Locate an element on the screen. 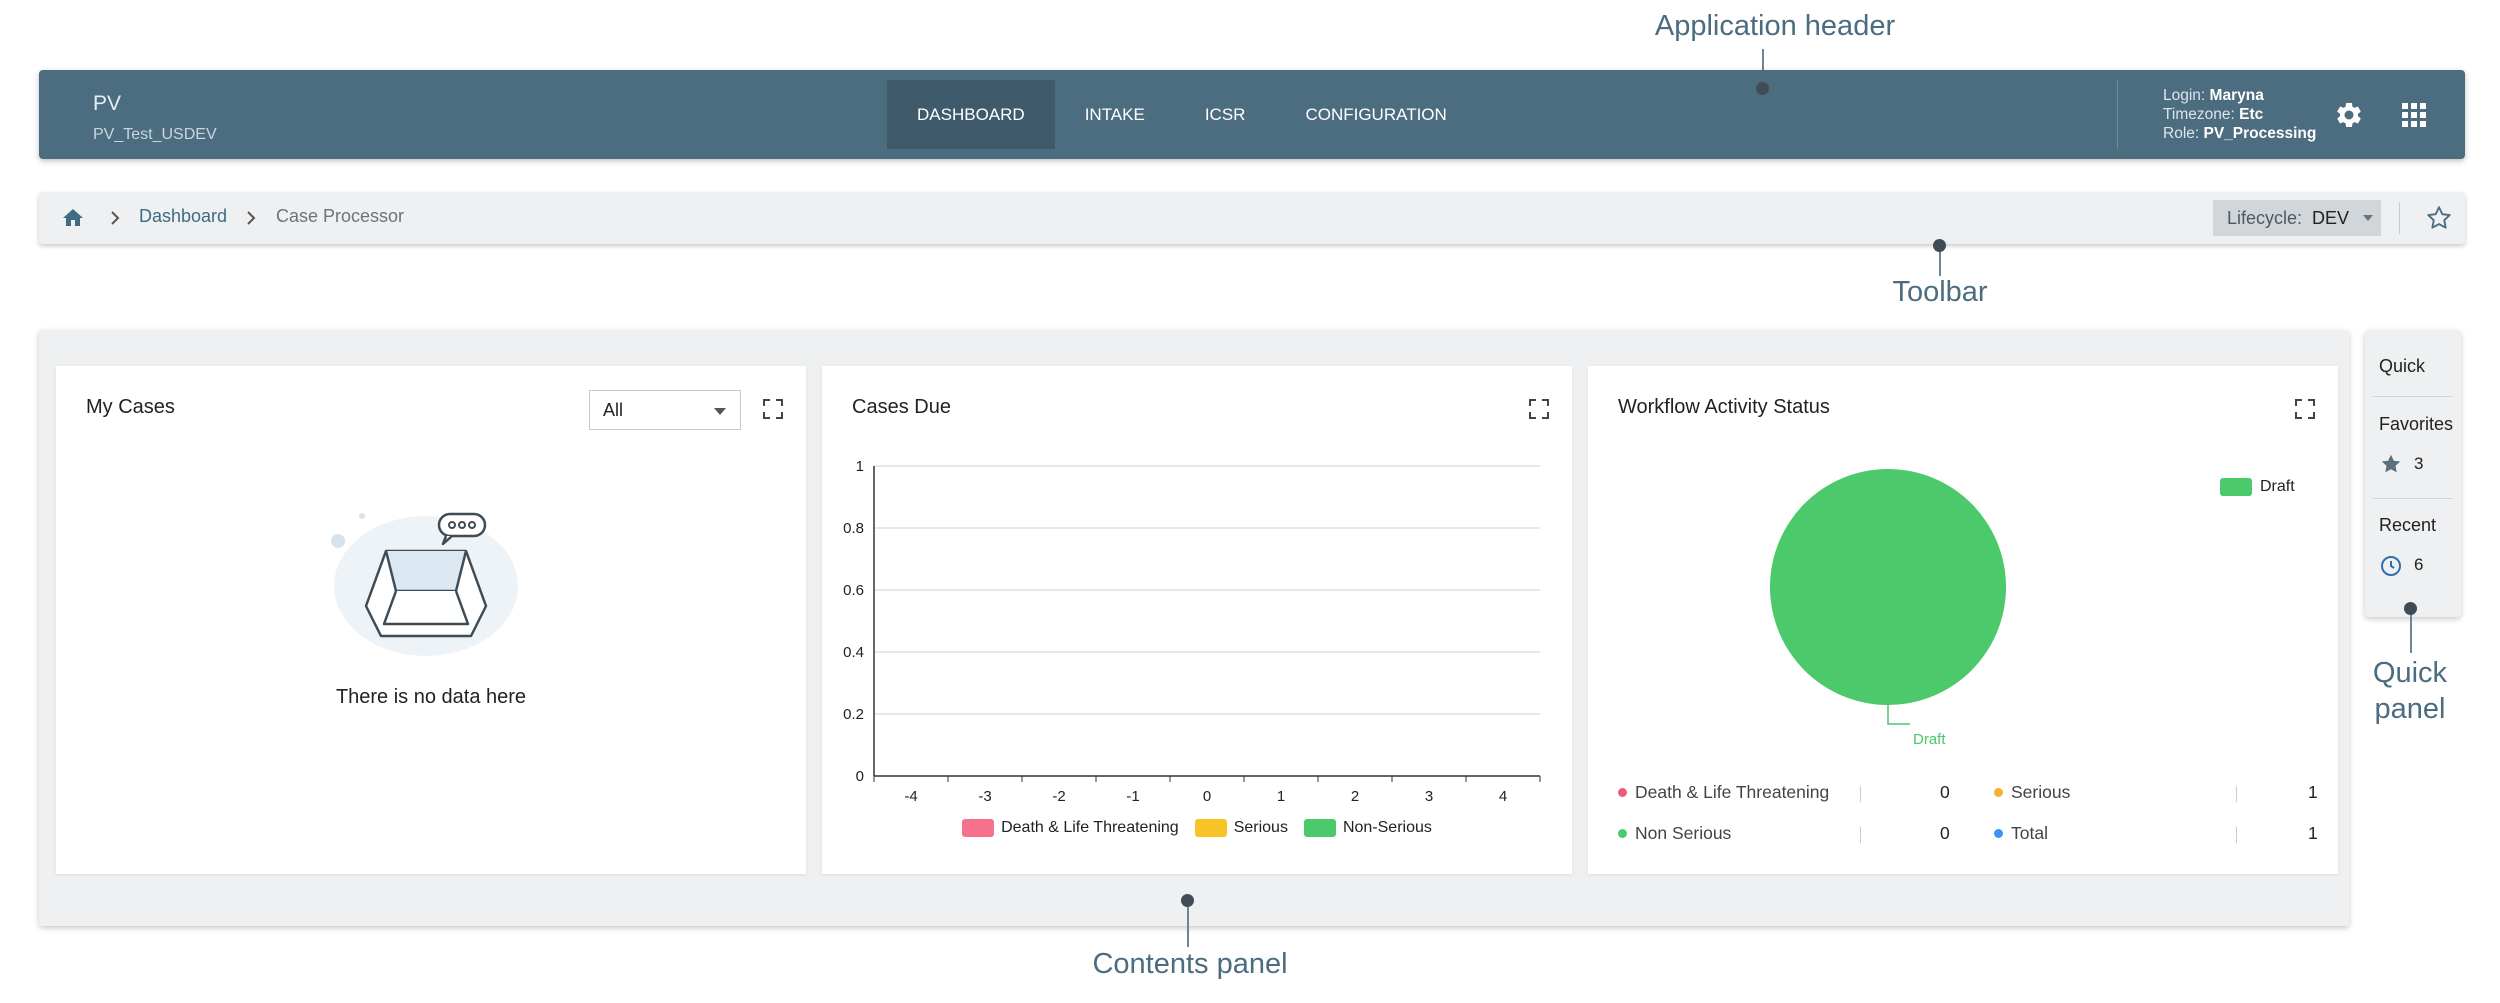 This screenshot has height=1003, width=2500. stat-death-life-threatening: Death & Life Threatening is located at coordinates (1723, 792).